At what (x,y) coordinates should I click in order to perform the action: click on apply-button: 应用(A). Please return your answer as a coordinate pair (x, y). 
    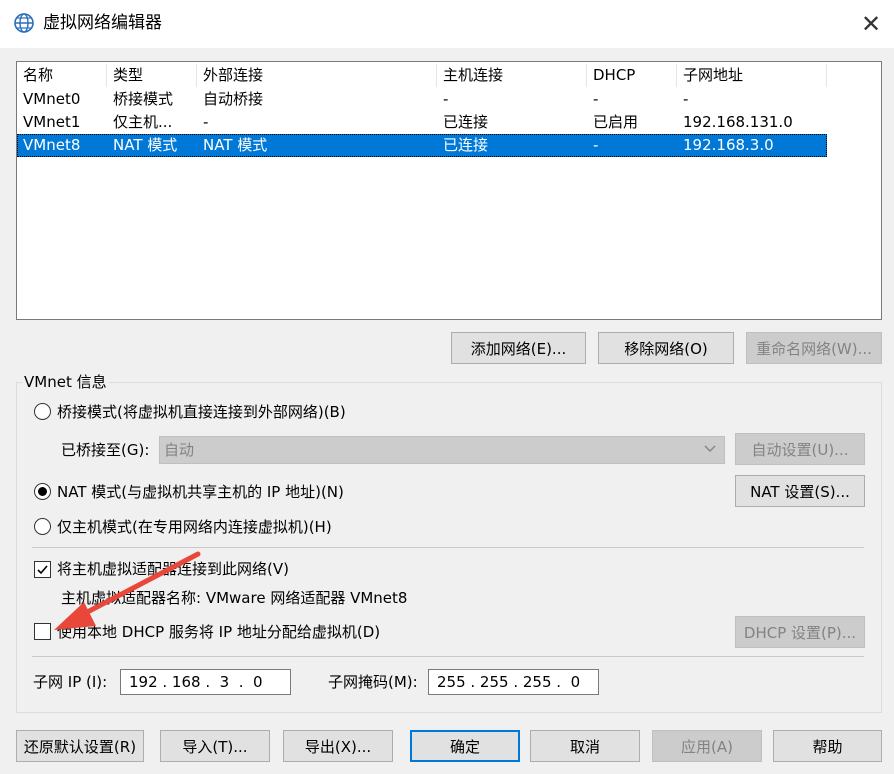
    Looking at the image, I should click on (707, 746).